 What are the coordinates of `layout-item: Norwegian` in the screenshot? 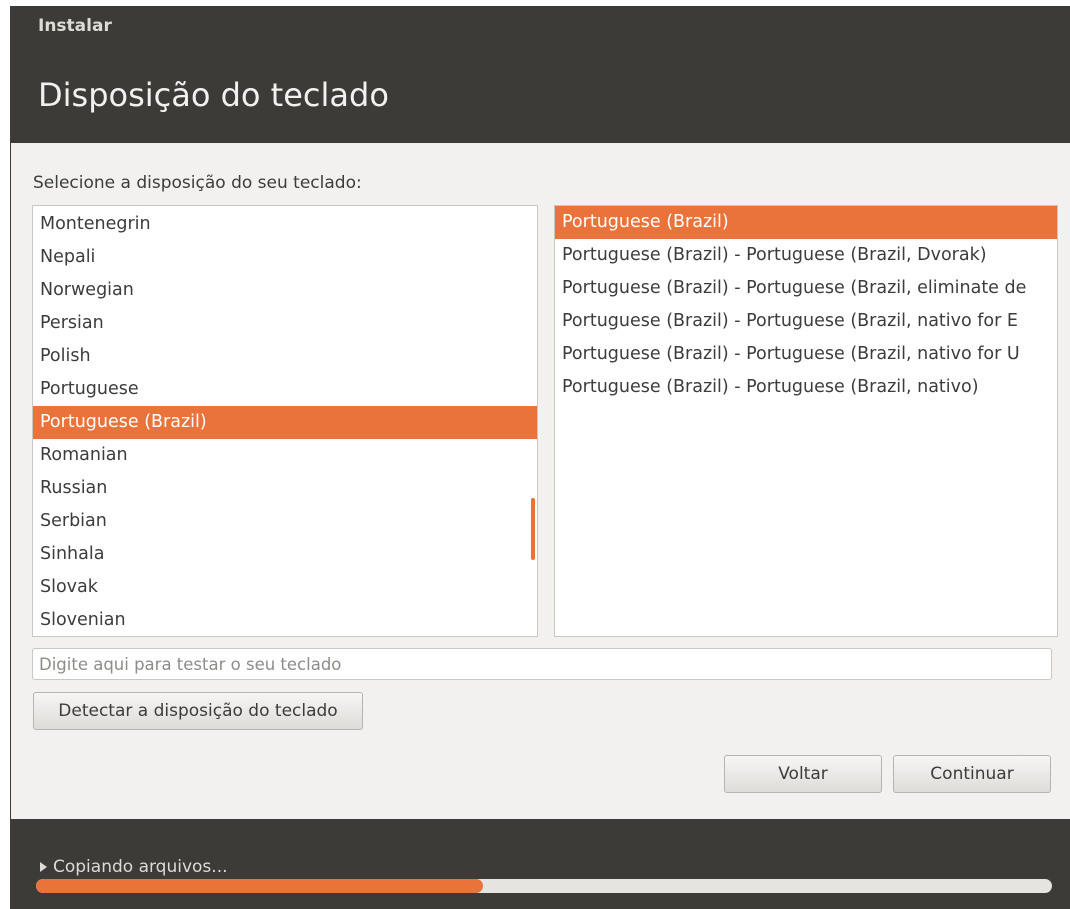 It's located at (285, 290).